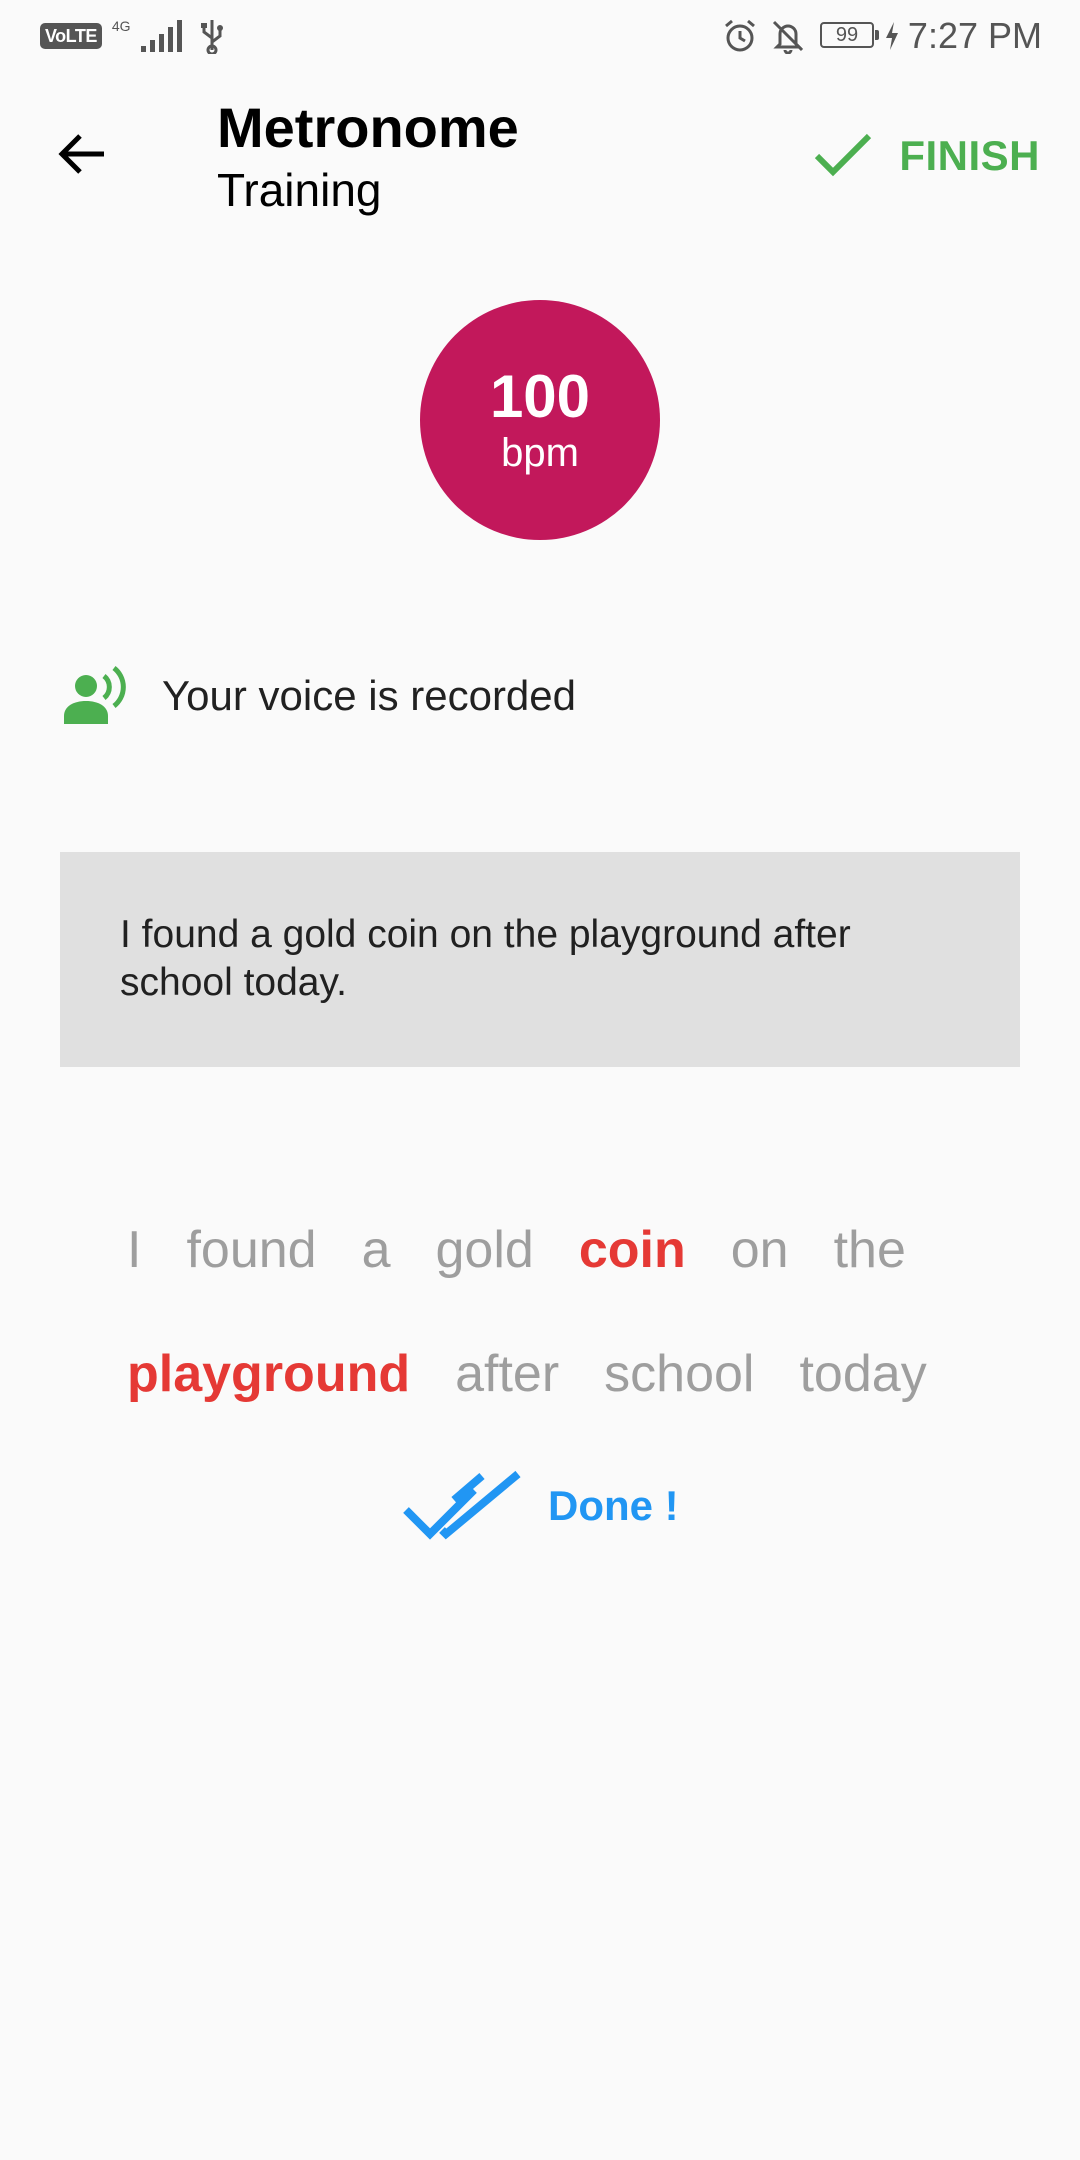  Describe the element at coordinates (540, 453) in the screenshot. I see `bpm-unit: bpm` at that location.